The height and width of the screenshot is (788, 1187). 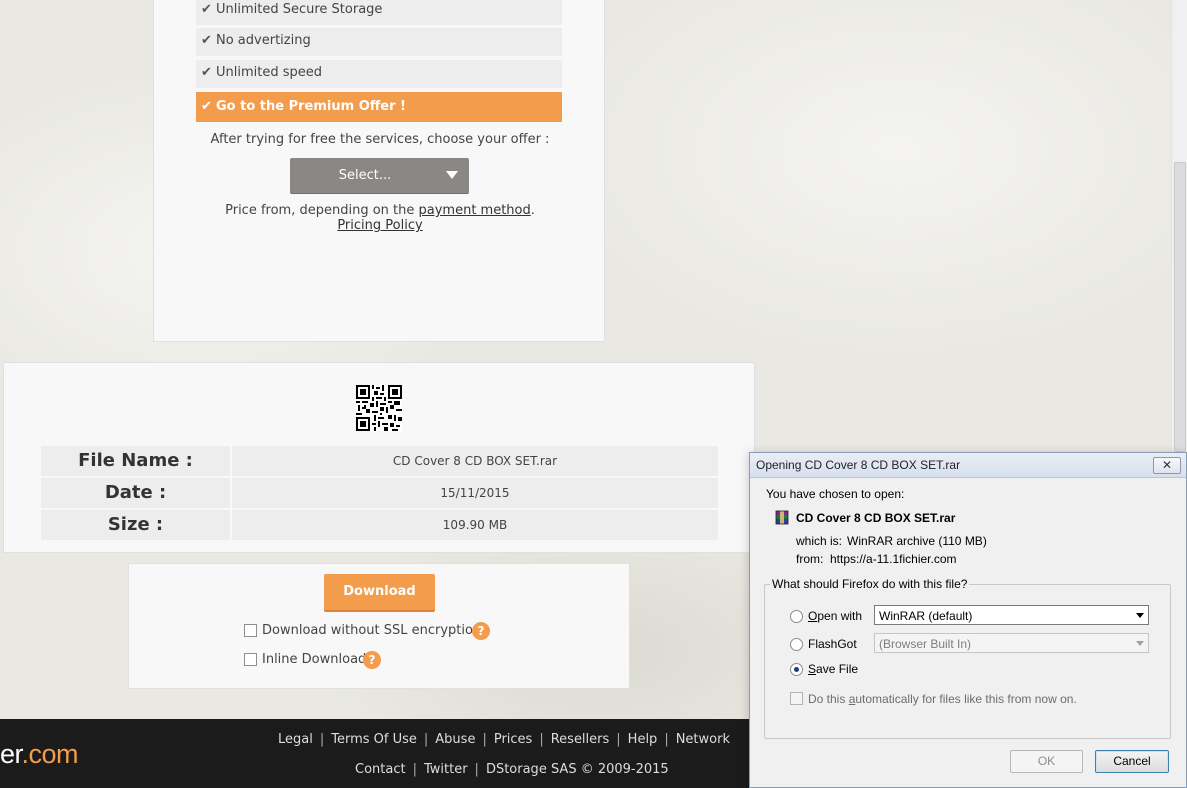 I want to click on cancel-button: Cancel, so click(x=1132, y=761).